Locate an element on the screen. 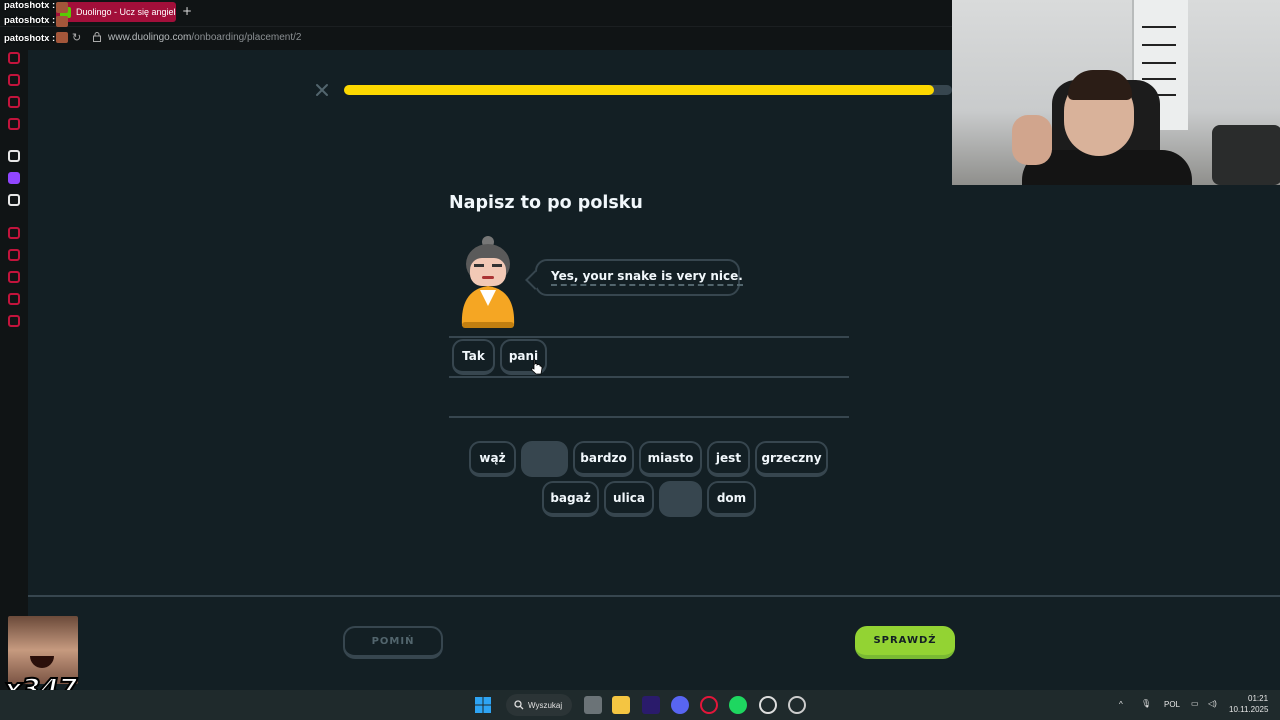  tab-duolingo: Duolingo - Ucz się angielsk is located at coordinates (116, 12).